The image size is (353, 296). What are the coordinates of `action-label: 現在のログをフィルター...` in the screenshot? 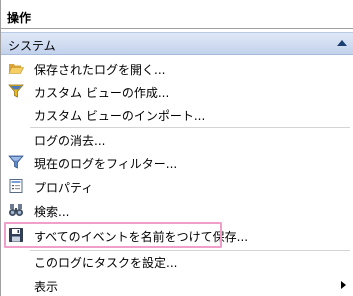 It's located at (106, 164).